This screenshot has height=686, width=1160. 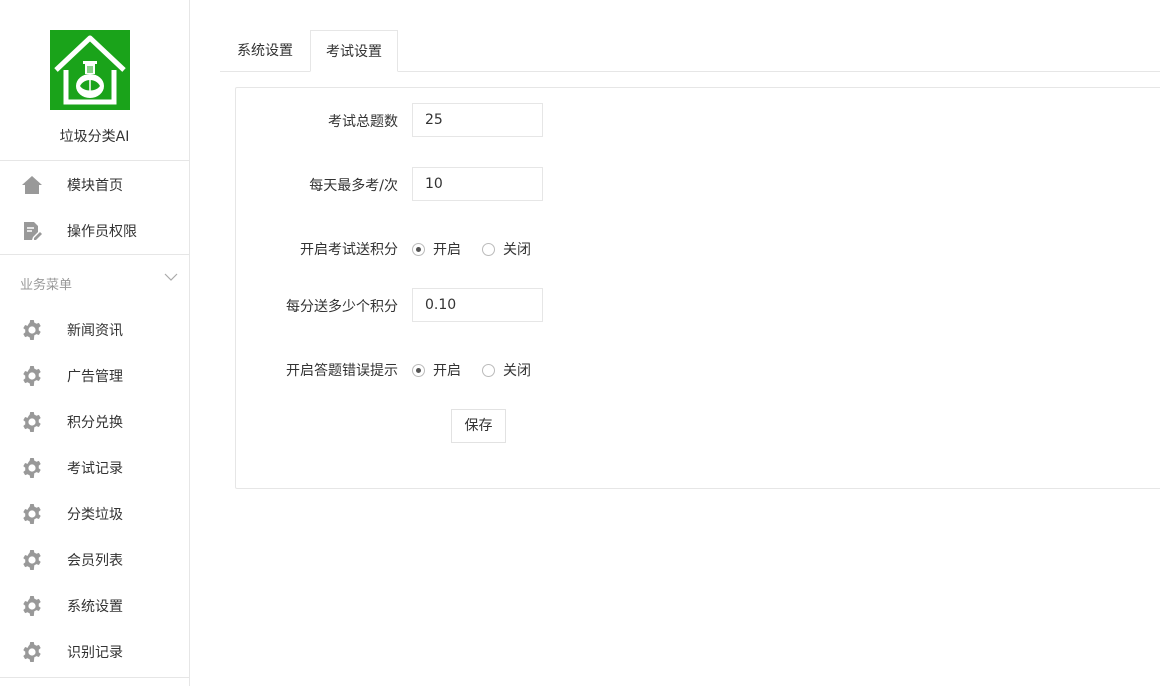 What do you see at coordinates (94, 281) in the screenshot?
I see `sidebar-group-business-menu: 业务菜单` at bounding box center [94, 281].